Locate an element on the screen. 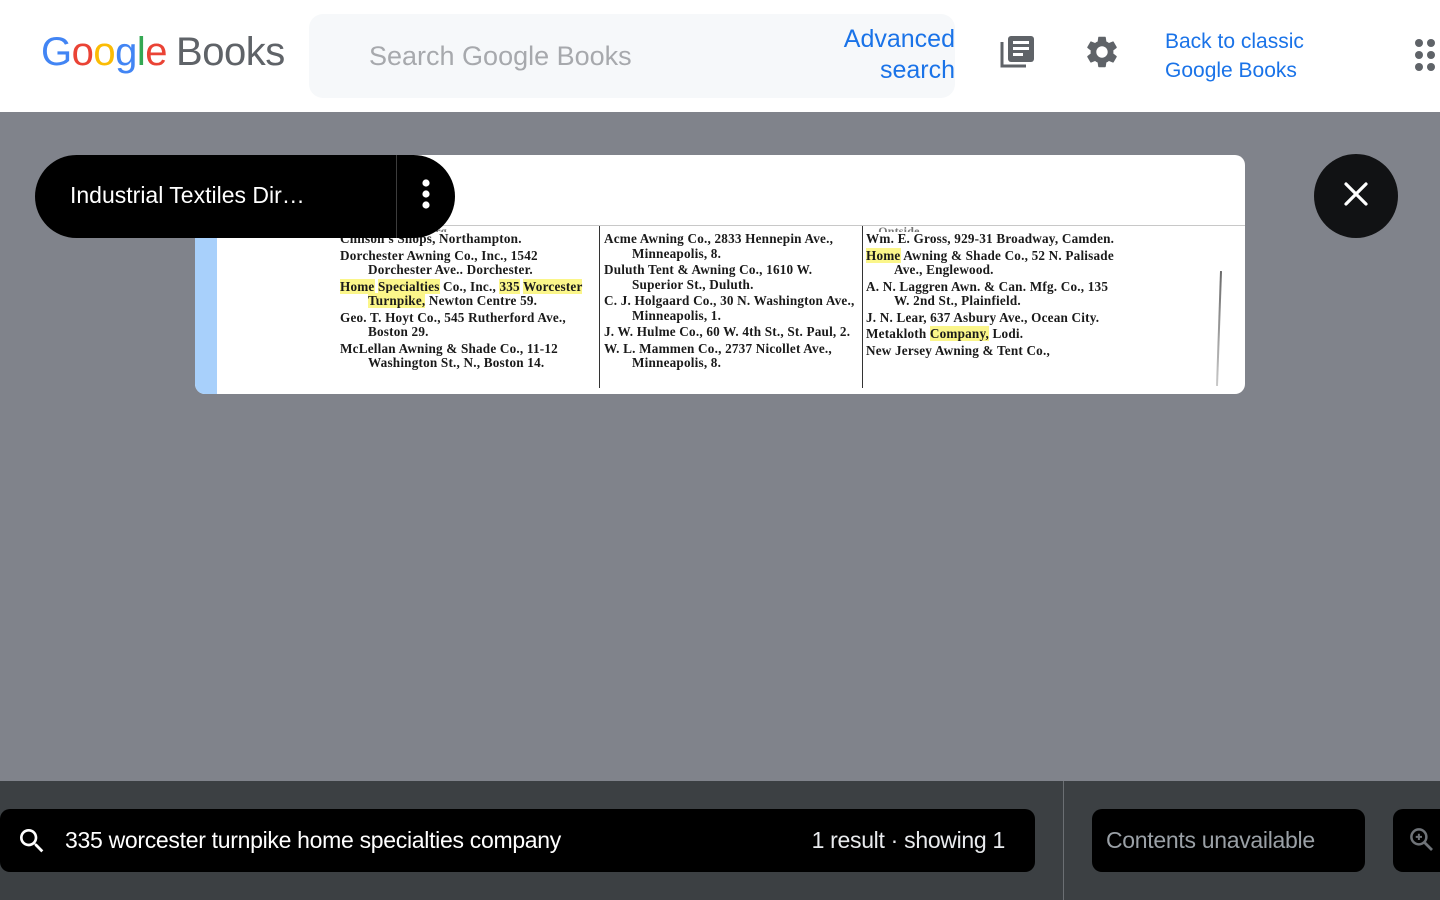 Image resolution: width=1440 pixels, height=900 pixels. search-bar: Advanced search is located at coordinates (632, 56).